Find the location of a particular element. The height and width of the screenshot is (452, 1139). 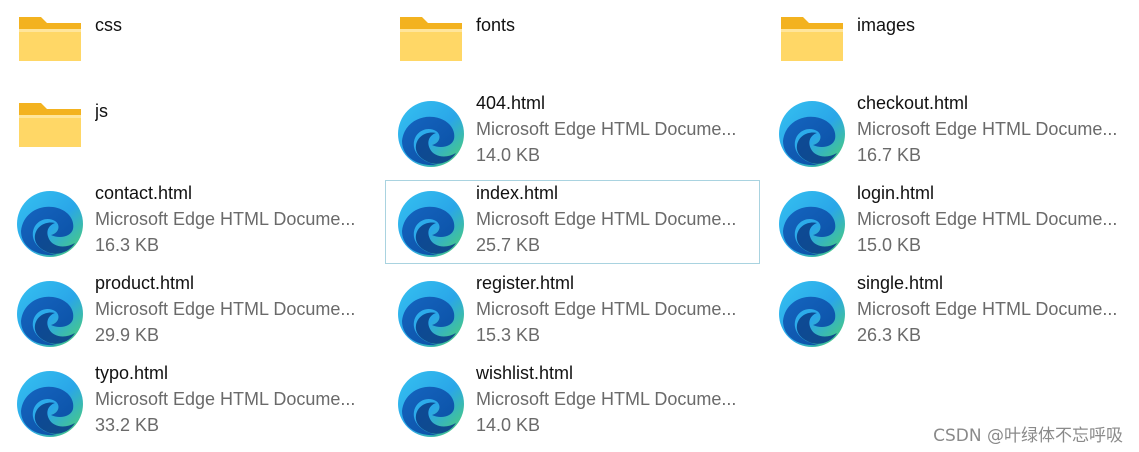

file-size: 16.3 KB is located at coordinates (127, 245).